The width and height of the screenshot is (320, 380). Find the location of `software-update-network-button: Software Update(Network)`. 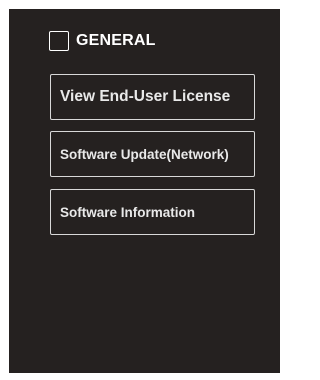

software-update-network-button: Software Update(Network) is located at coordinates (152, 154).